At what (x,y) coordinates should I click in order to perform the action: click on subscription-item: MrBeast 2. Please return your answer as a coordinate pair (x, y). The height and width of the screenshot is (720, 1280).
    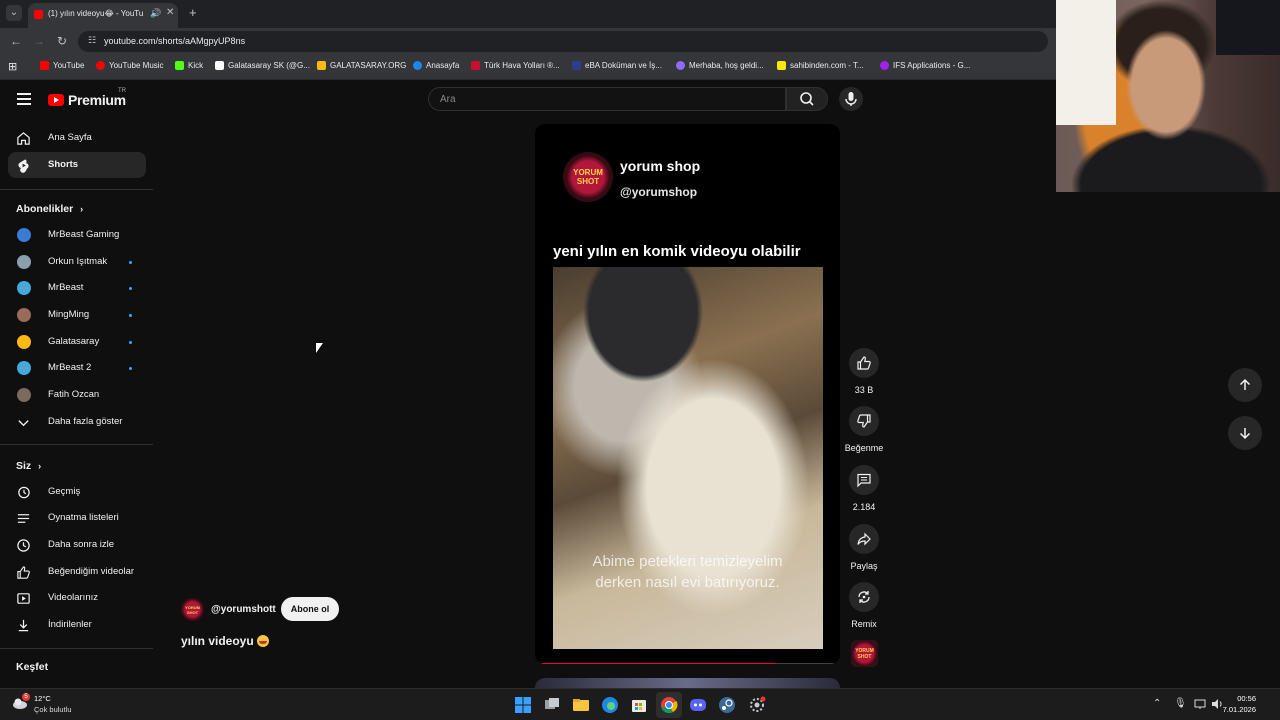
    Looking at the image, I should click on (77, 368).